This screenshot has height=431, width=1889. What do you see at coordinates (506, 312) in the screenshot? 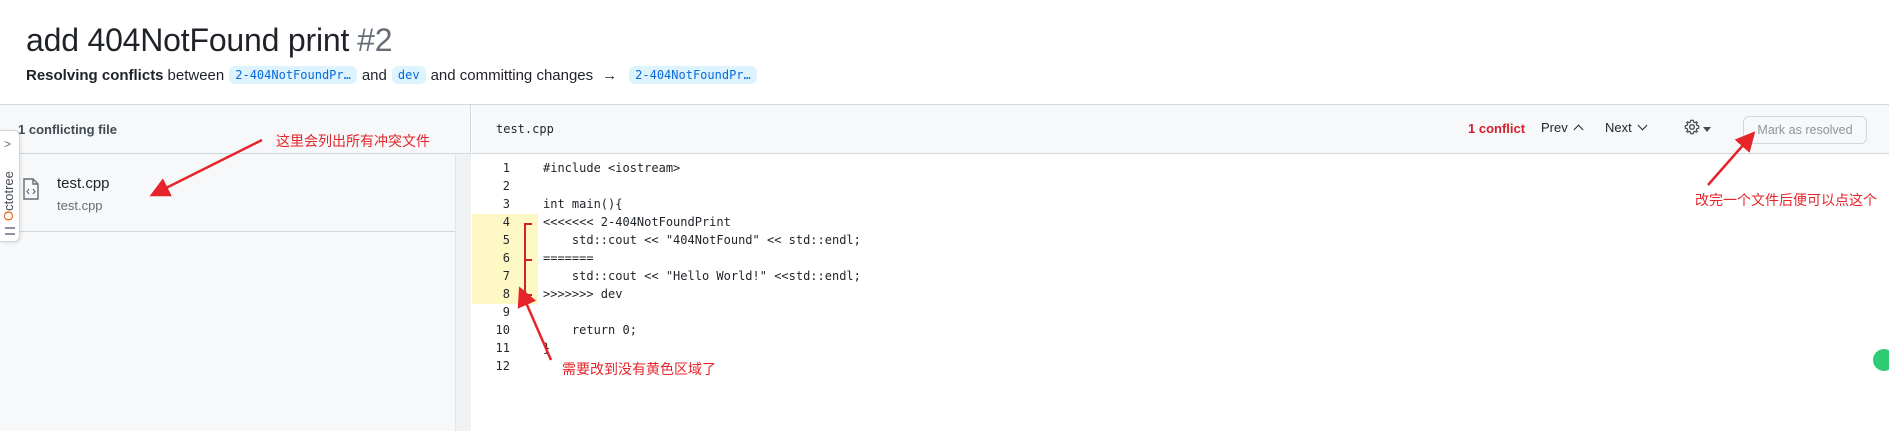
I see `line-number: 9` at bounding box center [506, 312].